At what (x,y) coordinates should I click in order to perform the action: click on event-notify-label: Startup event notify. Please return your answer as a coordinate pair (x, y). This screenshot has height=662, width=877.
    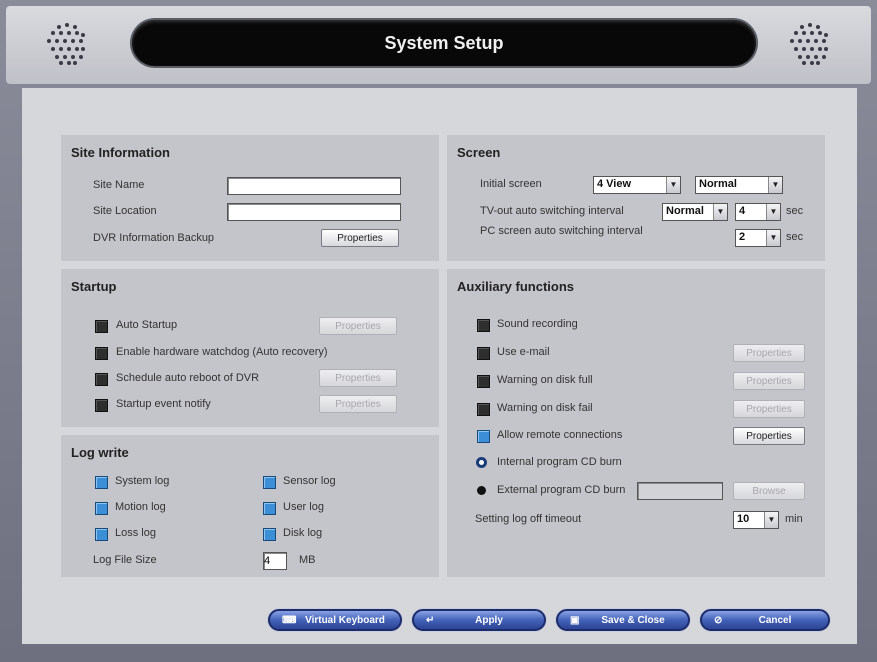
    Looking at the image, I should click on (163, 404).